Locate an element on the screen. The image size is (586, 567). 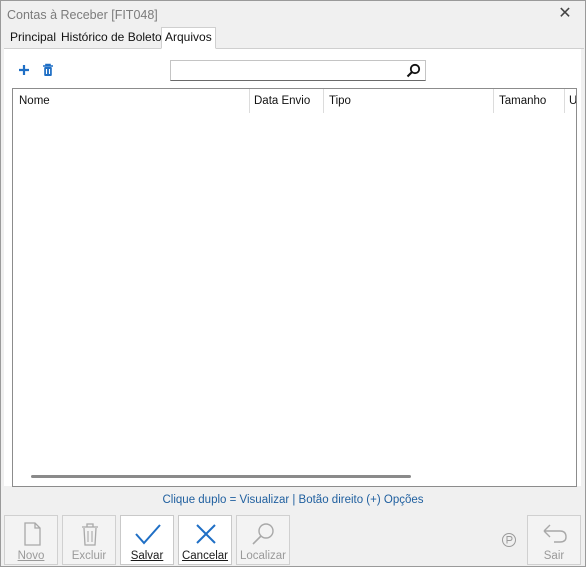
excluir-label: Excluir is located at coordinates (89, 556).